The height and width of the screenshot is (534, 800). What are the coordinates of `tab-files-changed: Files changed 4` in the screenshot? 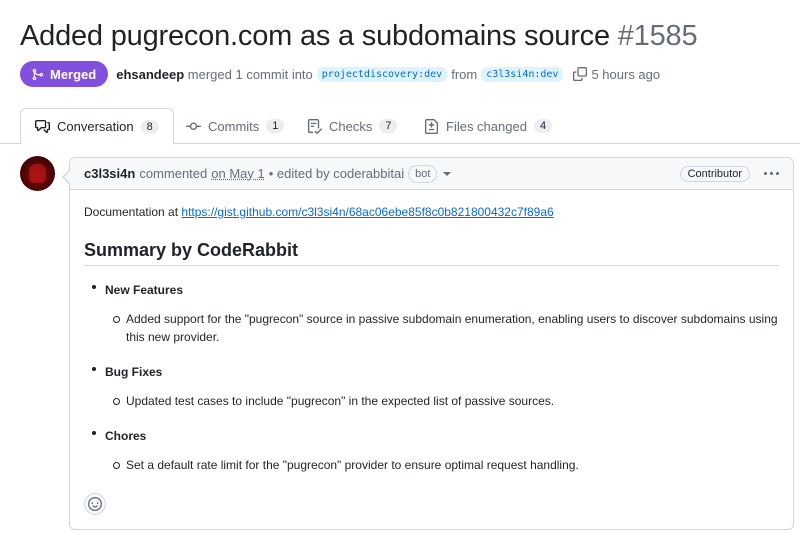 It's located at (488, 126).